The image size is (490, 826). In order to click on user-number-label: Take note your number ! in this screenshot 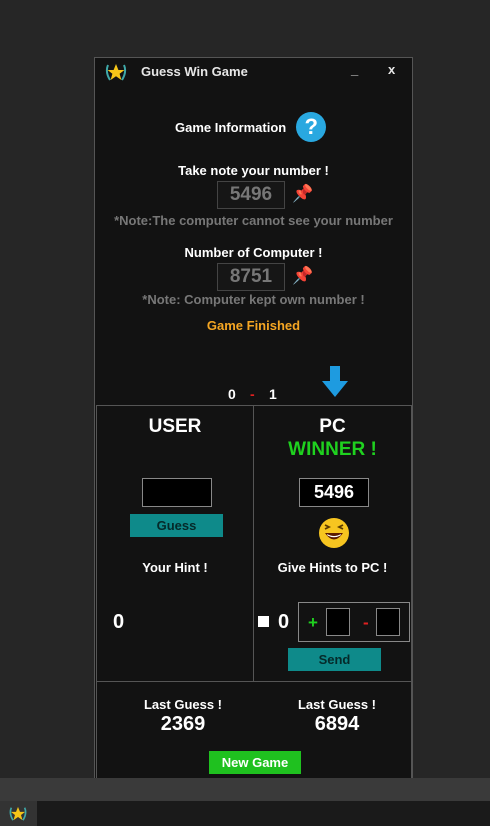, I will do `click(253, 170)`.